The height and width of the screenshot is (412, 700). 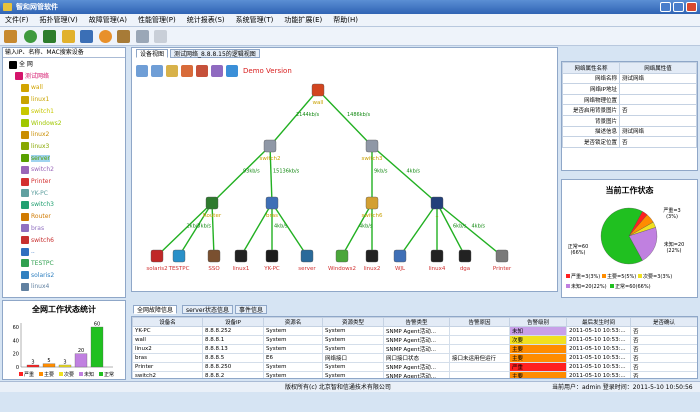 What do you see at coordinates (108, 20) in the screenshot?
I see `menu-fault: 故障管理(A)` at bounding box center [108, 20].